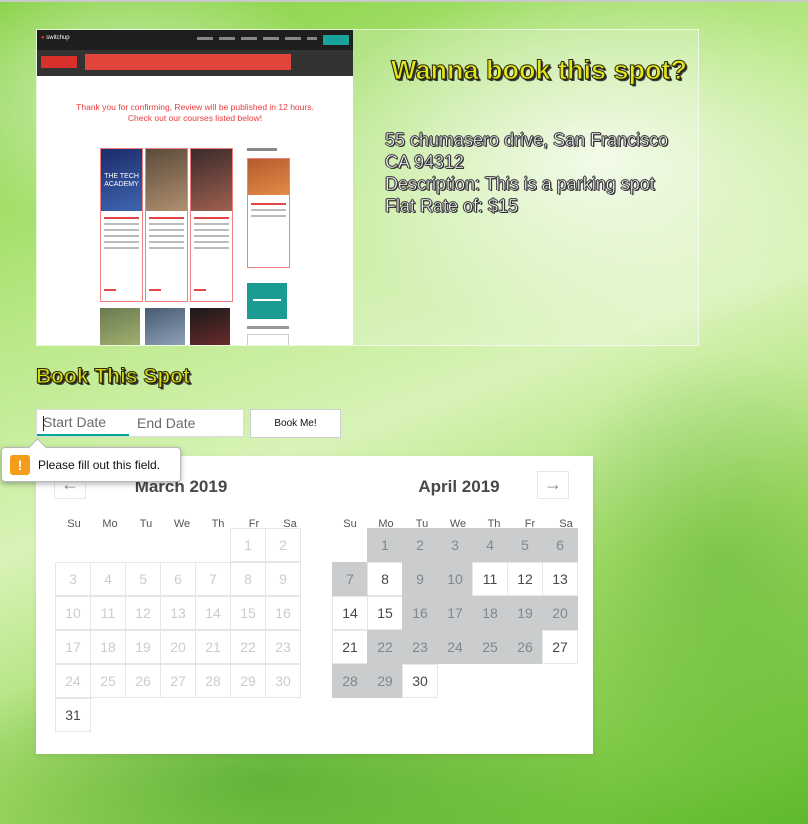 Image resolution: width=808 pixels, height=824 pixels. I want to click on spot-description: Description: This is a parking spot, so click(520, 184).